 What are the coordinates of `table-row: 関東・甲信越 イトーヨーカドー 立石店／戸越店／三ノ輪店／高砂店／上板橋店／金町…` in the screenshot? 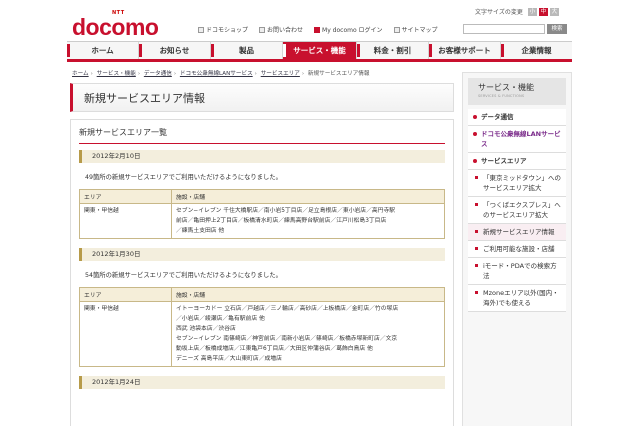 It's located at (262, 334).